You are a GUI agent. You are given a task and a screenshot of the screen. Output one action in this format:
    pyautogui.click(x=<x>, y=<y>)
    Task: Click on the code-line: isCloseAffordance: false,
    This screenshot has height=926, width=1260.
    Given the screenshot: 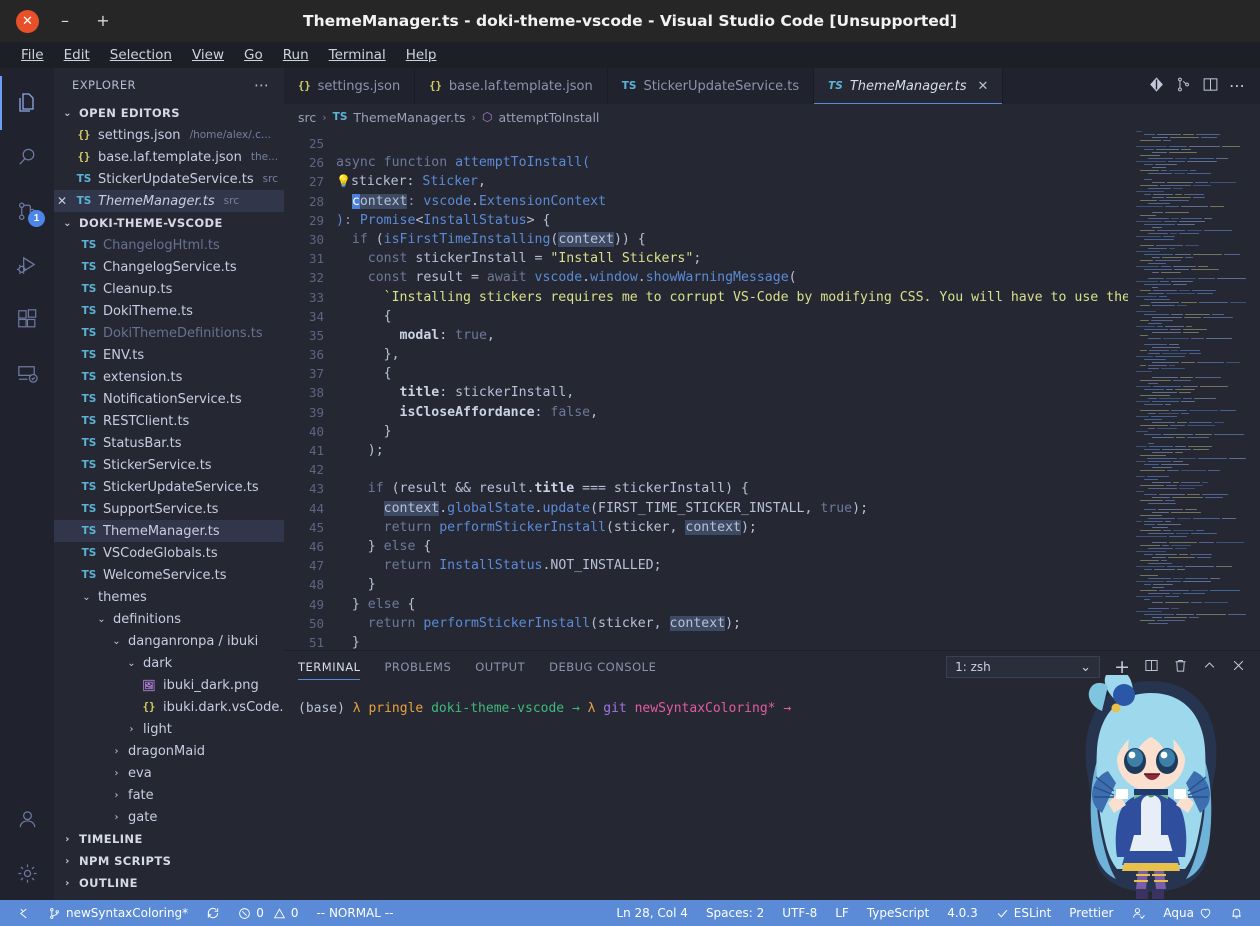 What is the action you would take?
    pyautogui.click(x=798, y=412)
    